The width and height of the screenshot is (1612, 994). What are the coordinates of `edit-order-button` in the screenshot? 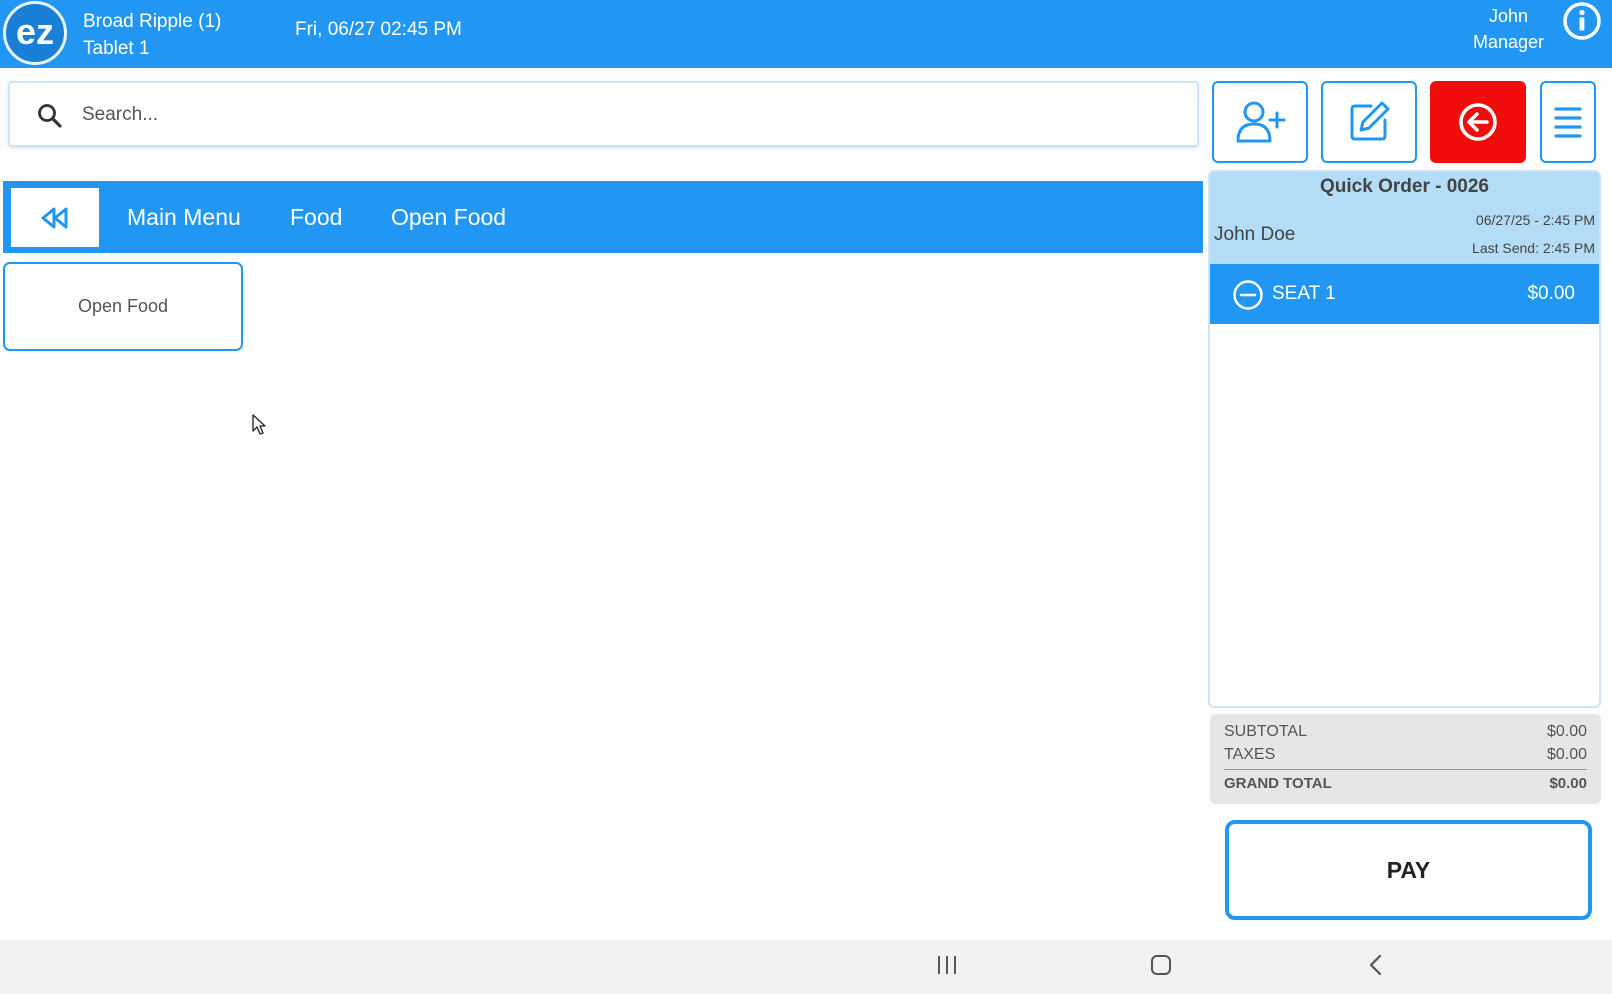 It's located at (1369, 122).